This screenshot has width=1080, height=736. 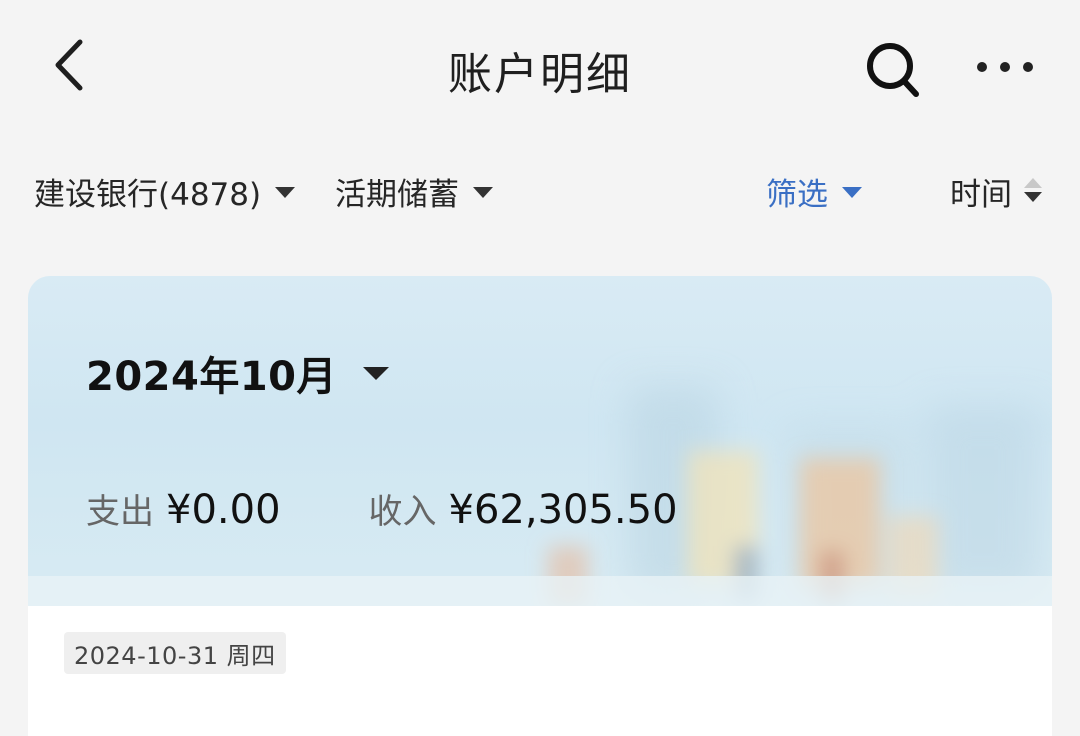 What do you see at coordinates (397, 194) in the screenshot?
I see `account-type-label: 活期储蓄` at bounding box center [397, 194].